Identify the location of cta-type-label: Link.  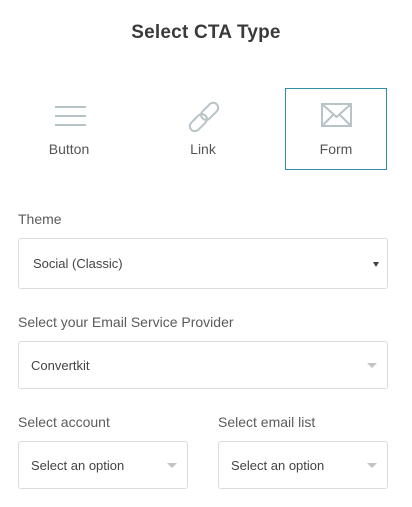
(203, 149).